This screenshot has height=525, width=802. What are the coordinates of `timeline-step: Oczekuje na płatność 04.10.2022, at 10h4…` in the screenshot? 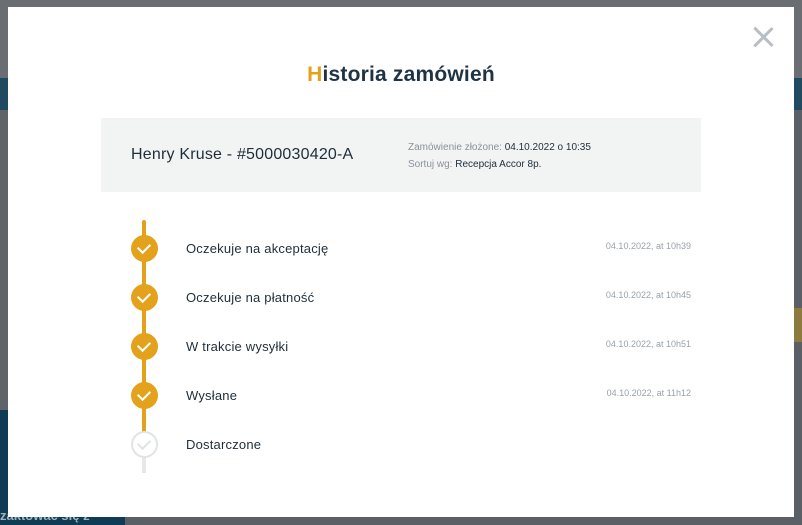 It's located at (411, 298).